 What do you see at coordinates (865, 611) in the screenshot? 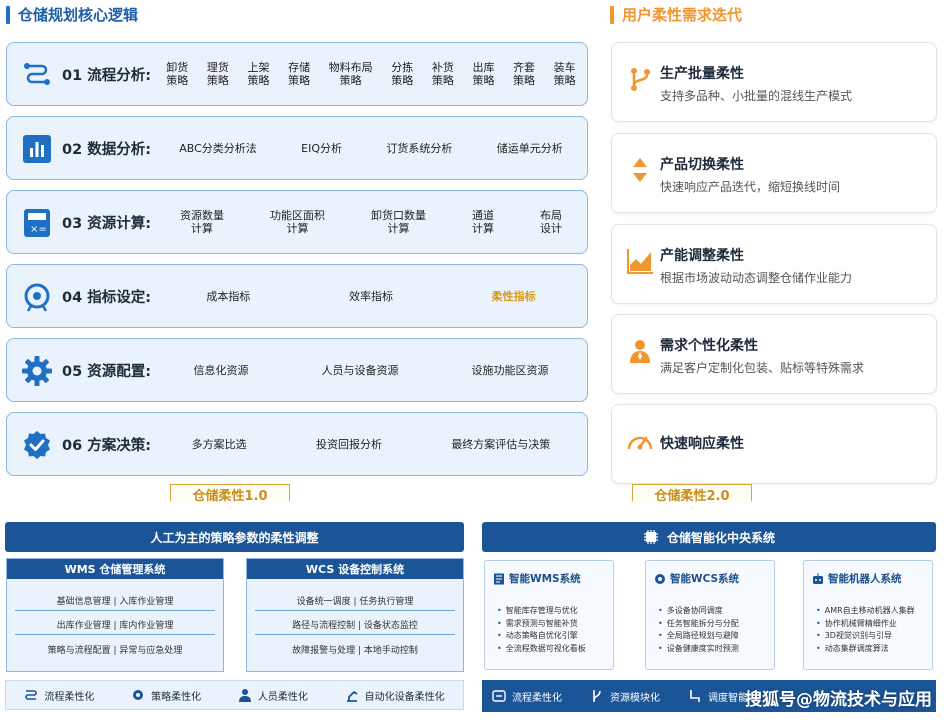
I see `list-item: AMR自主移动机器人集群` at bounding box center [865, 611].